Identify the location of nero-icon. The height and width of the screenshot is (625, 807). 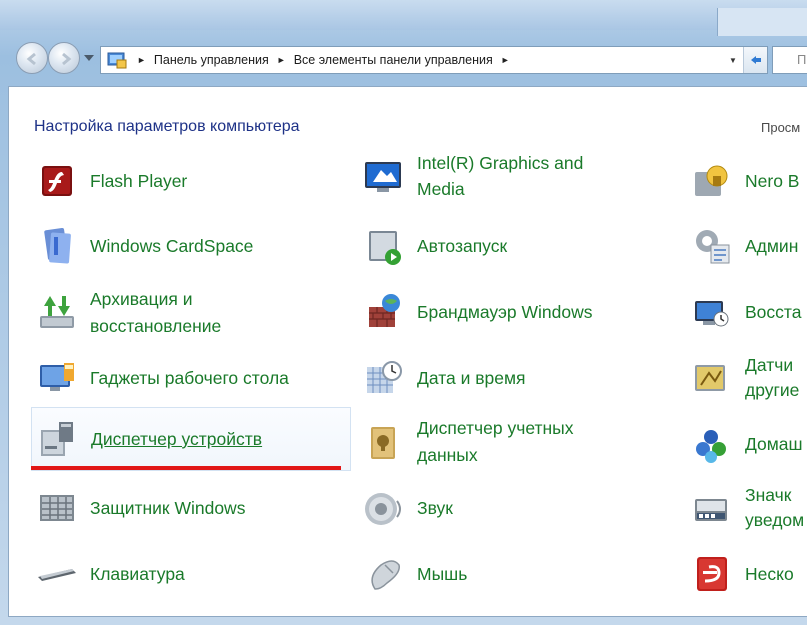
(711, 180).